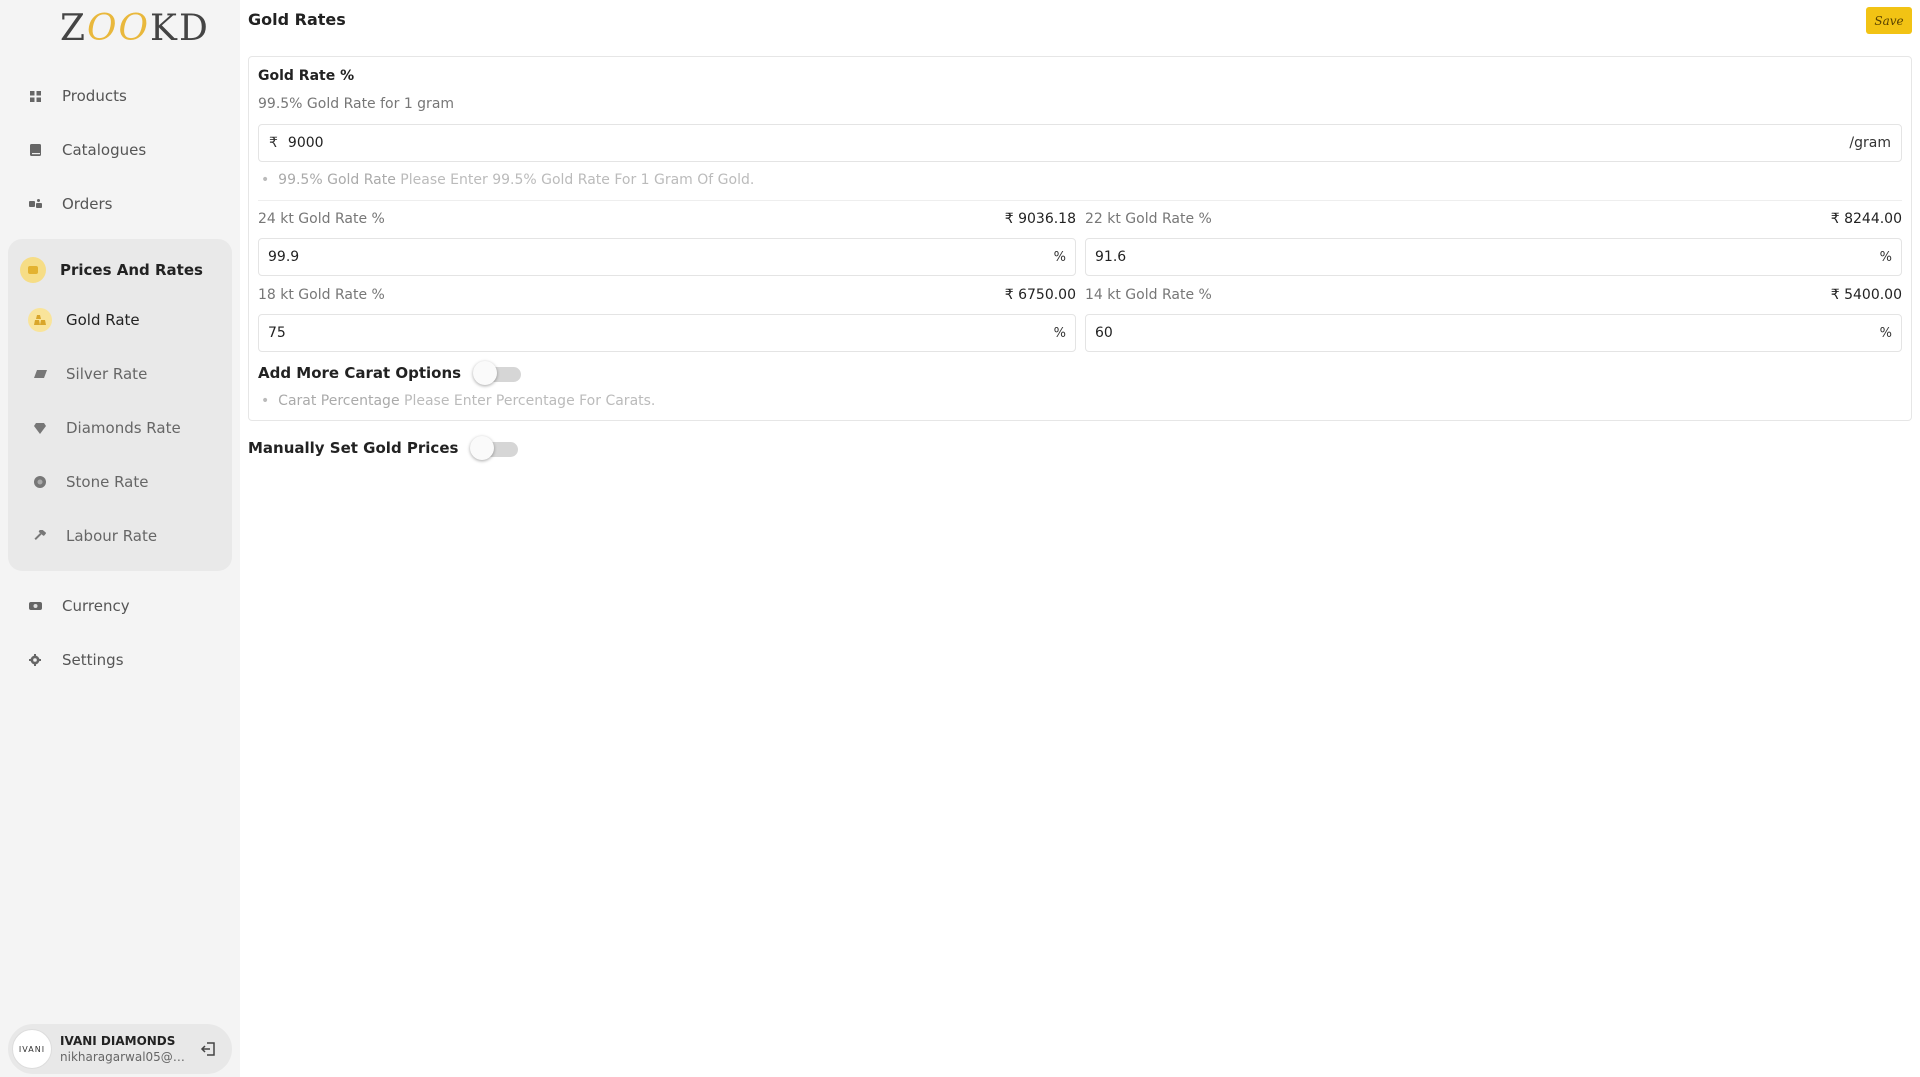 The height and width of the screenshot is (1077, 1920). I want to click on sidebar-item-orders: Orders, so click(66, 204).